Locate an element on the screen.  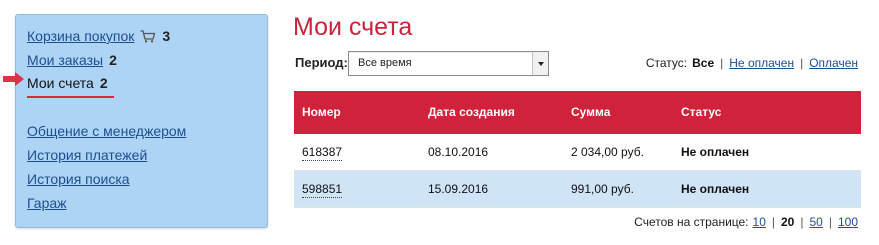
invoice-number-cell: 598851 is located at coordinates (322, 189).